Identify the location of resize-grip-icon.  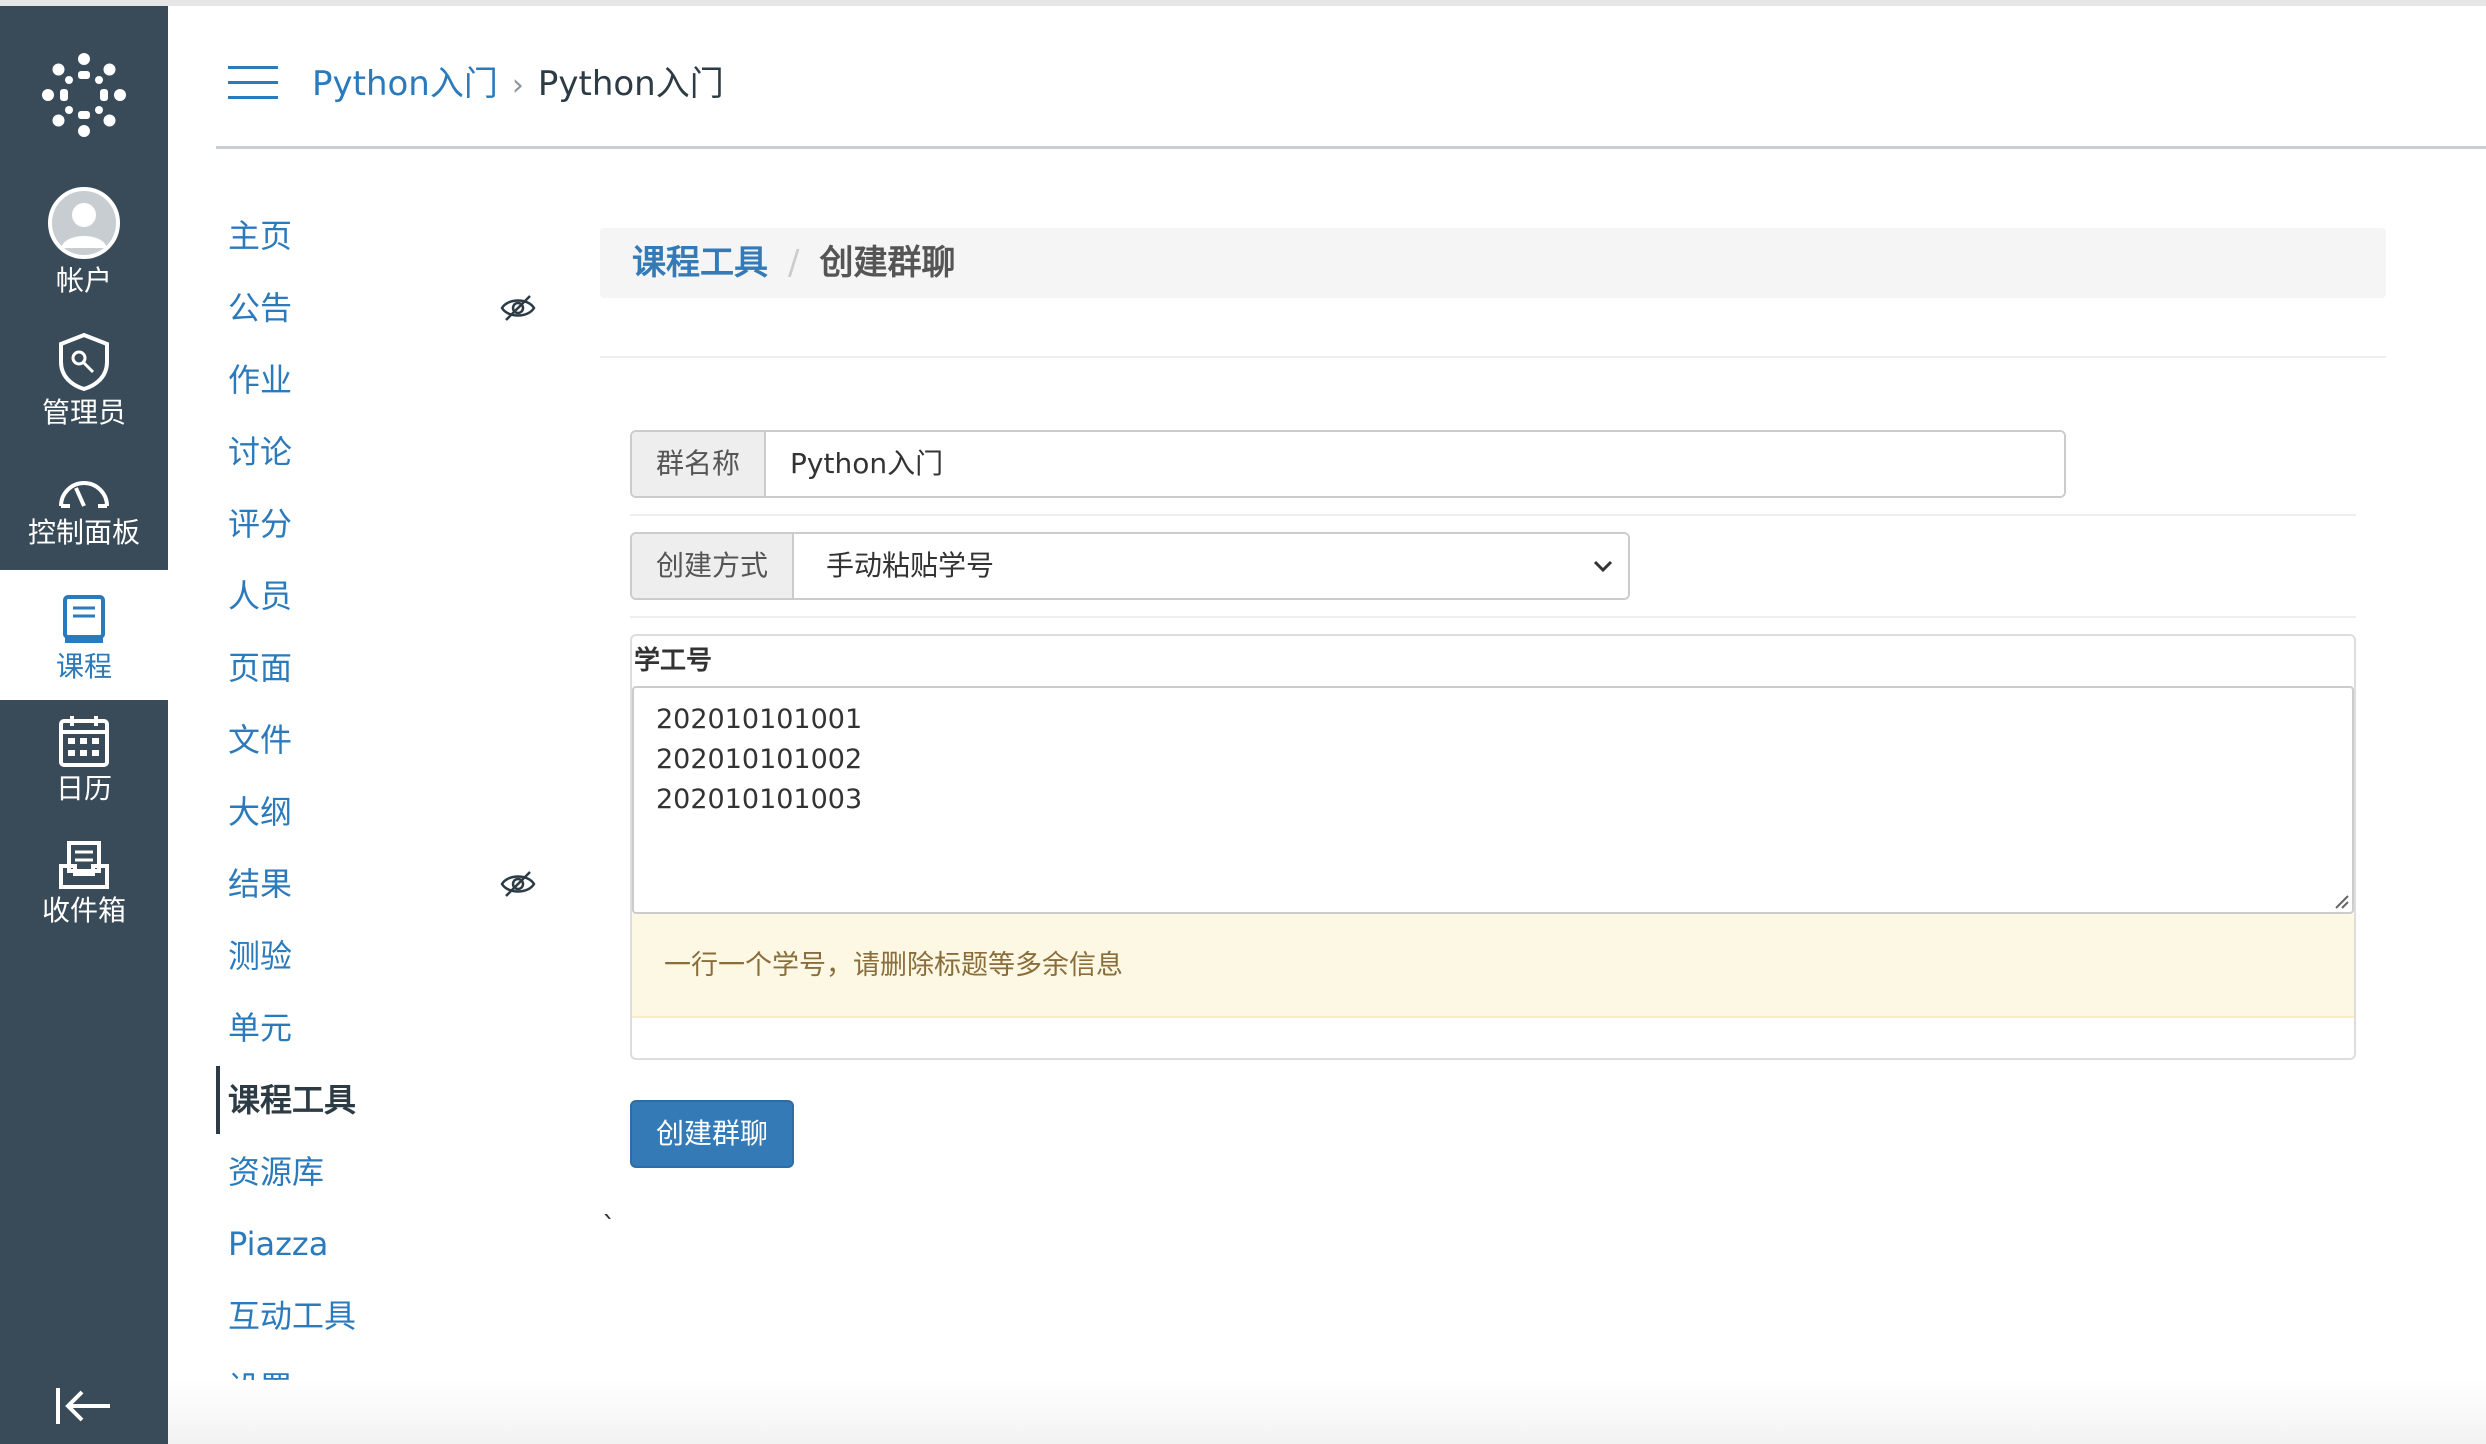
(2341, 901).